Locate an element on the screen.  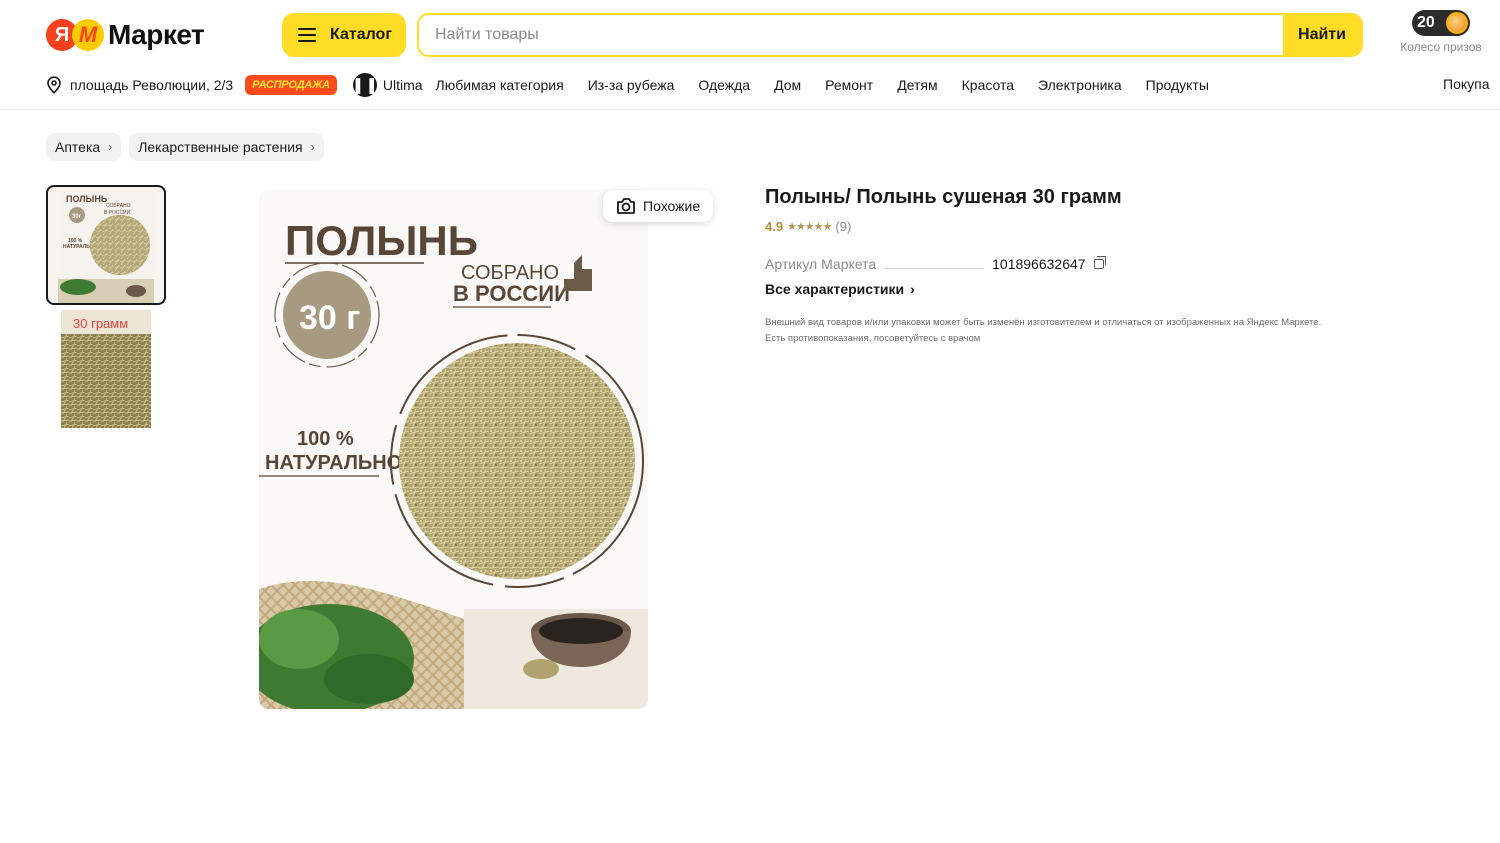
pin-icon is located at coordinates (54, 85).